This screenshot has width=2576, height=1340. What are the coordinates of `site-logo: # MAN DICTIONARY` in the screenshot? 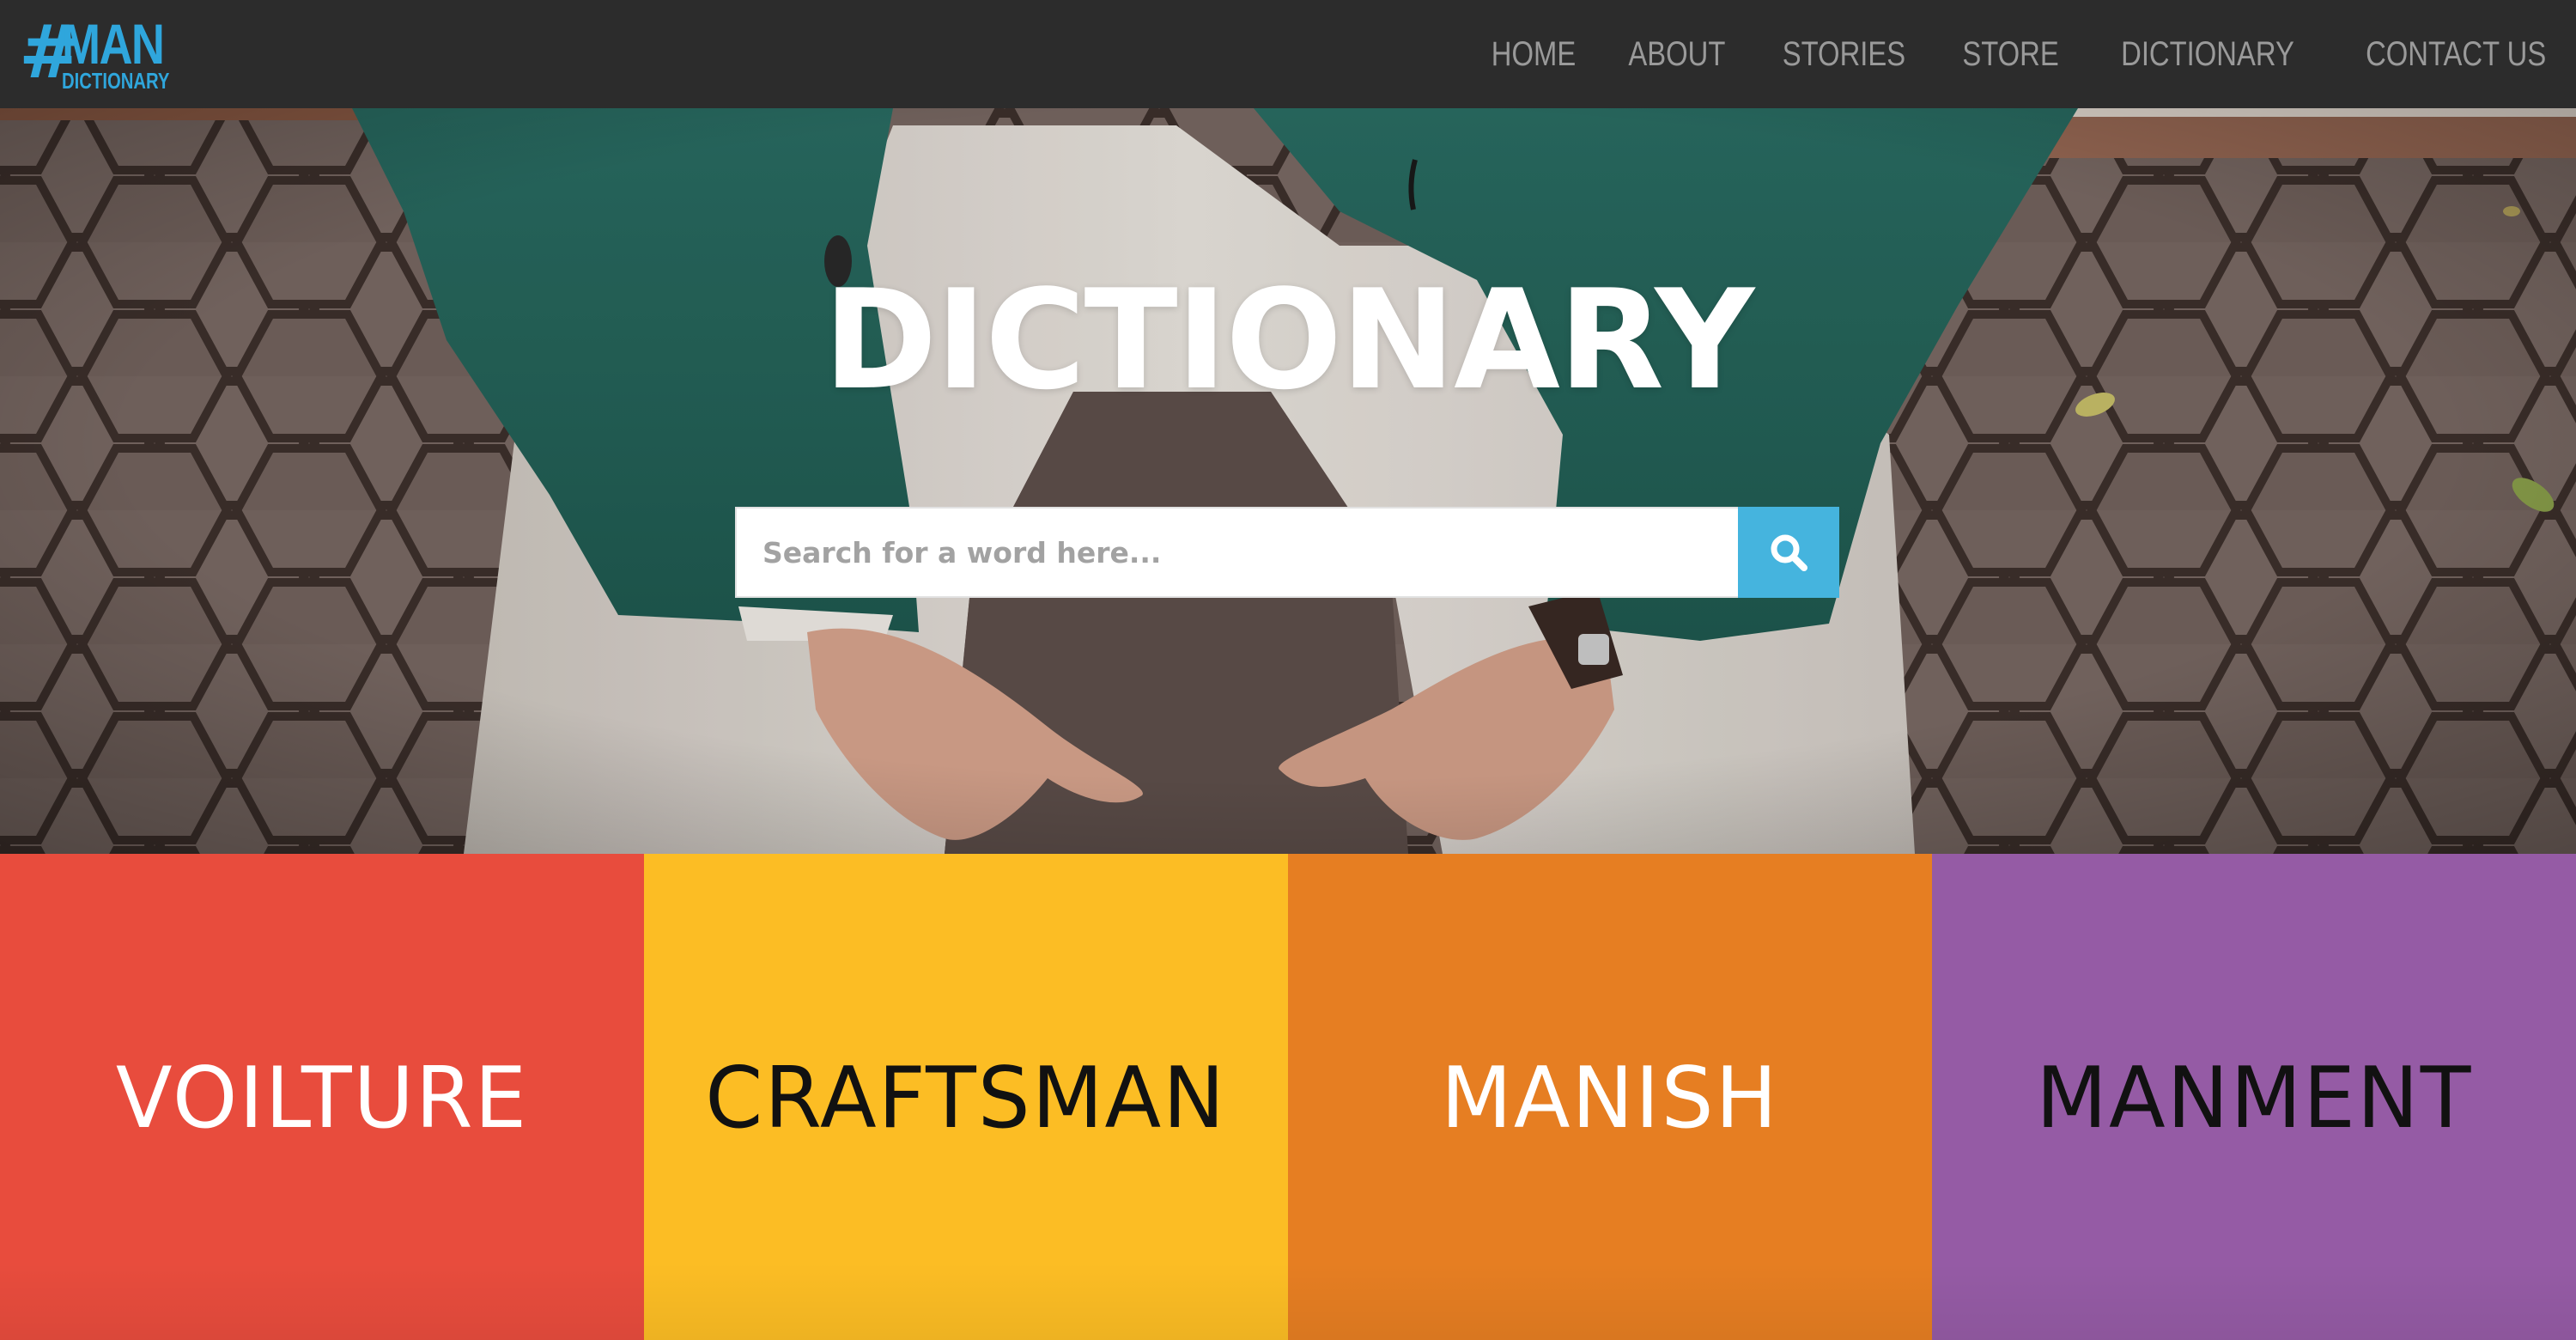 It's located at (94, 54).